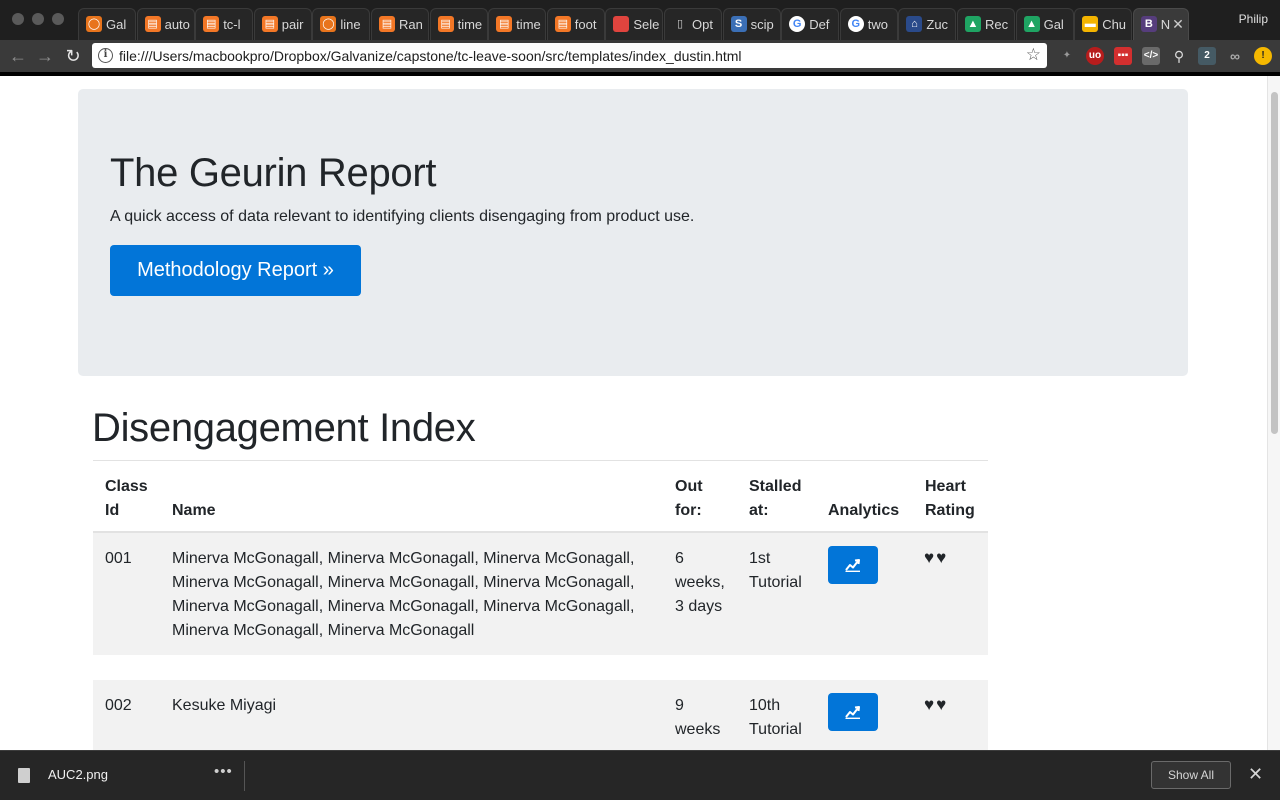 The width and height of the screenshot is (1280, 800). I want to click on browser-tab: G Def, so click(810, 24).